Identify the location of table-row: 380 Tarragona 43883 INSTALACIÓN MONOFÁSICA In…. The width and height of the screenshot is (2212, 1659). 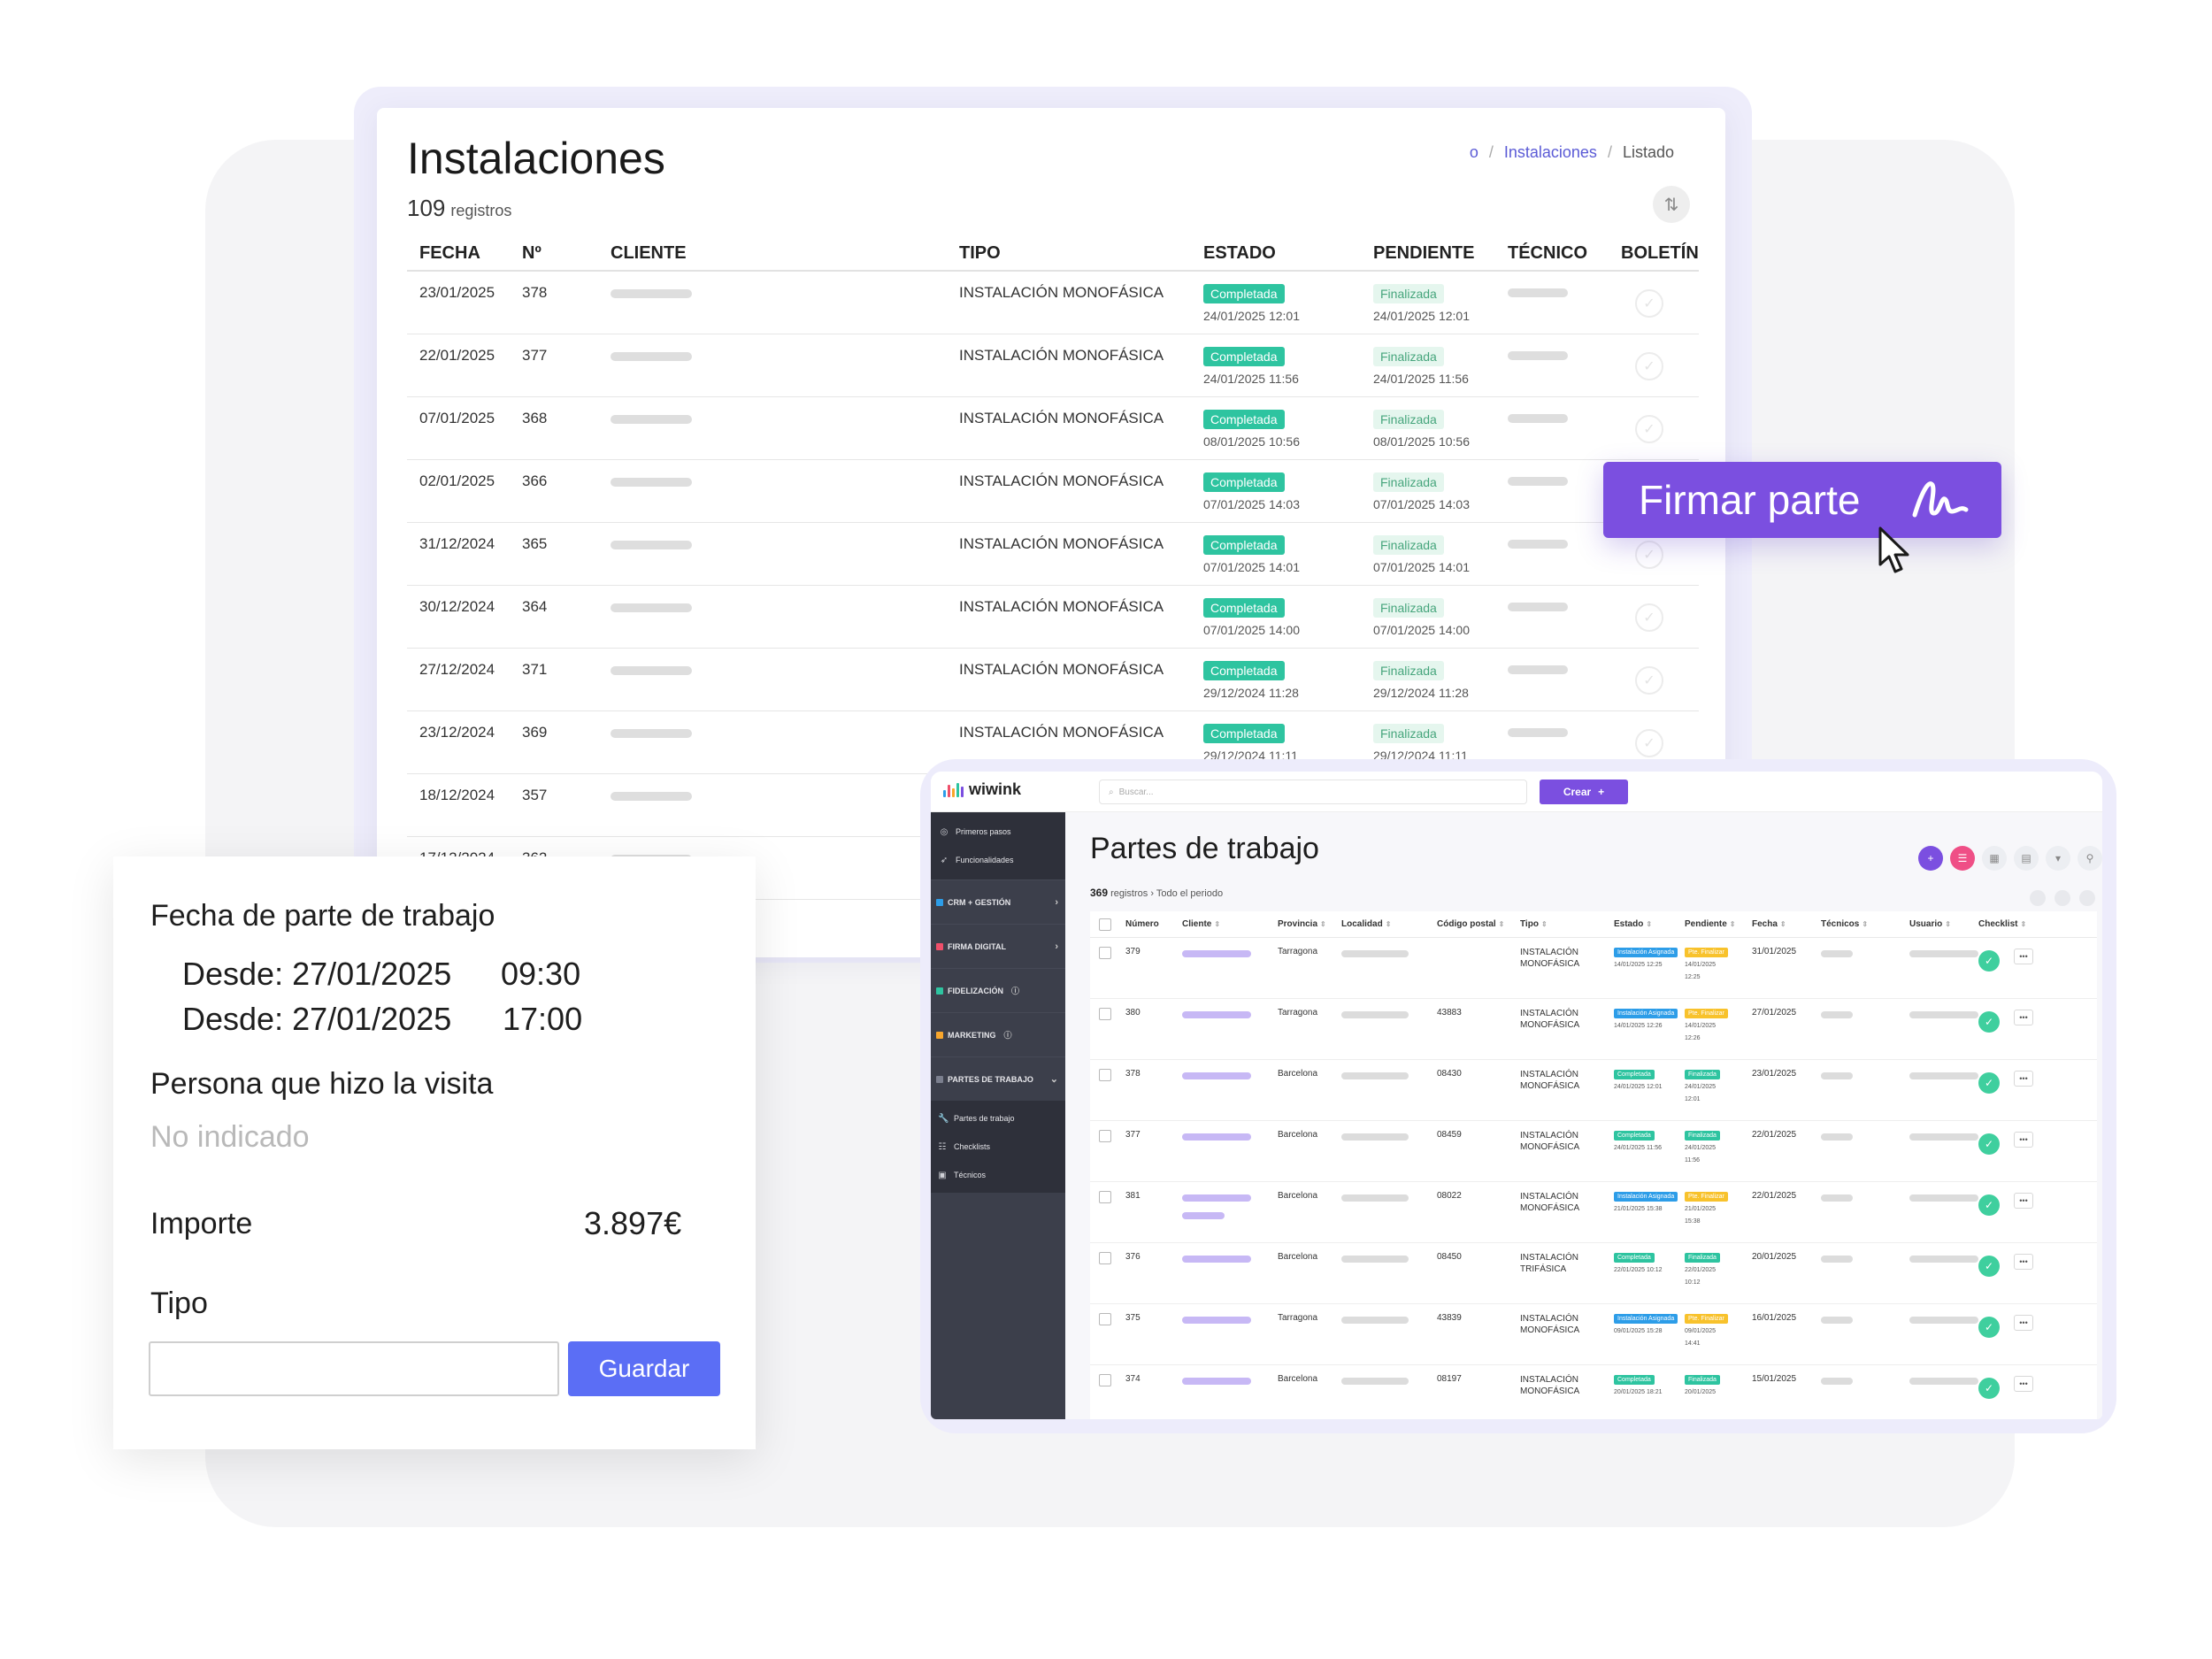
(1593, 1030).